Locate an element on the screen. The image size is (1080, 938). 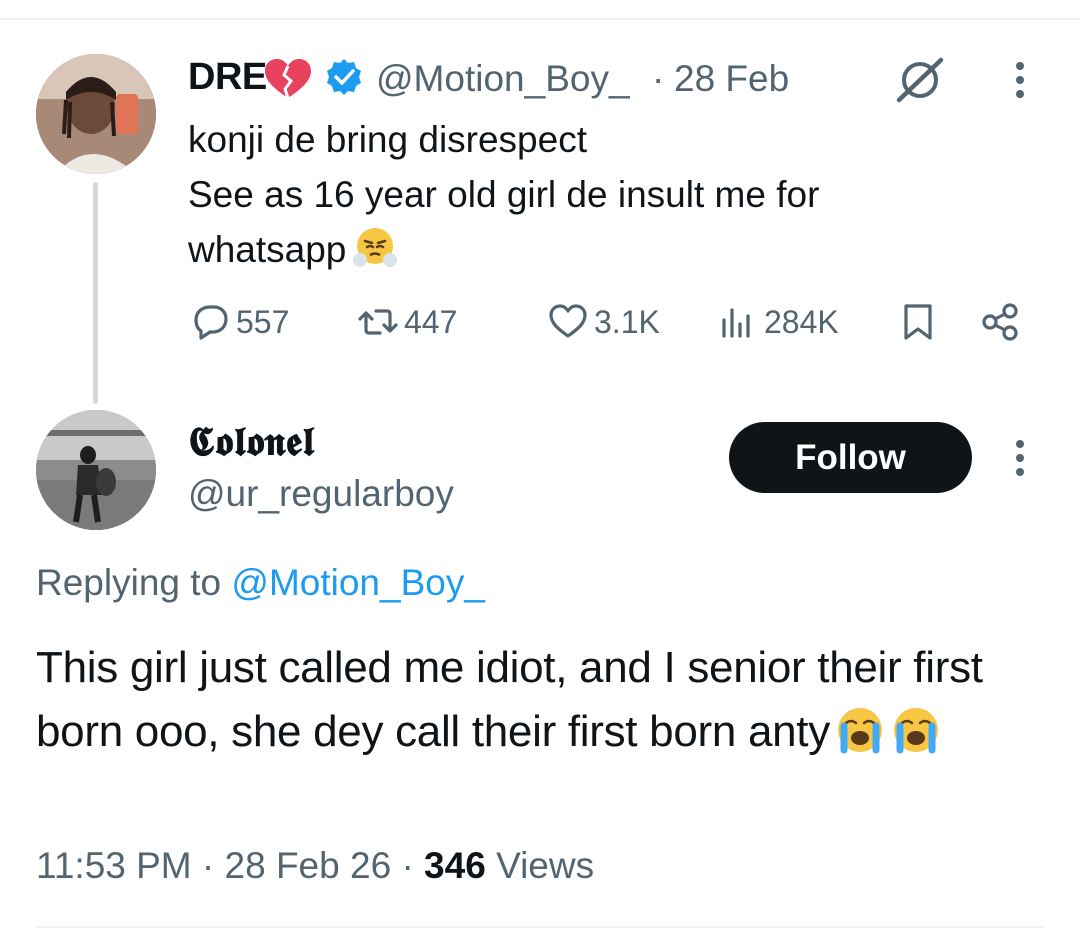
replying-to-line: Replying to @Motion_Boy_ is located at coordinates (260, 583).